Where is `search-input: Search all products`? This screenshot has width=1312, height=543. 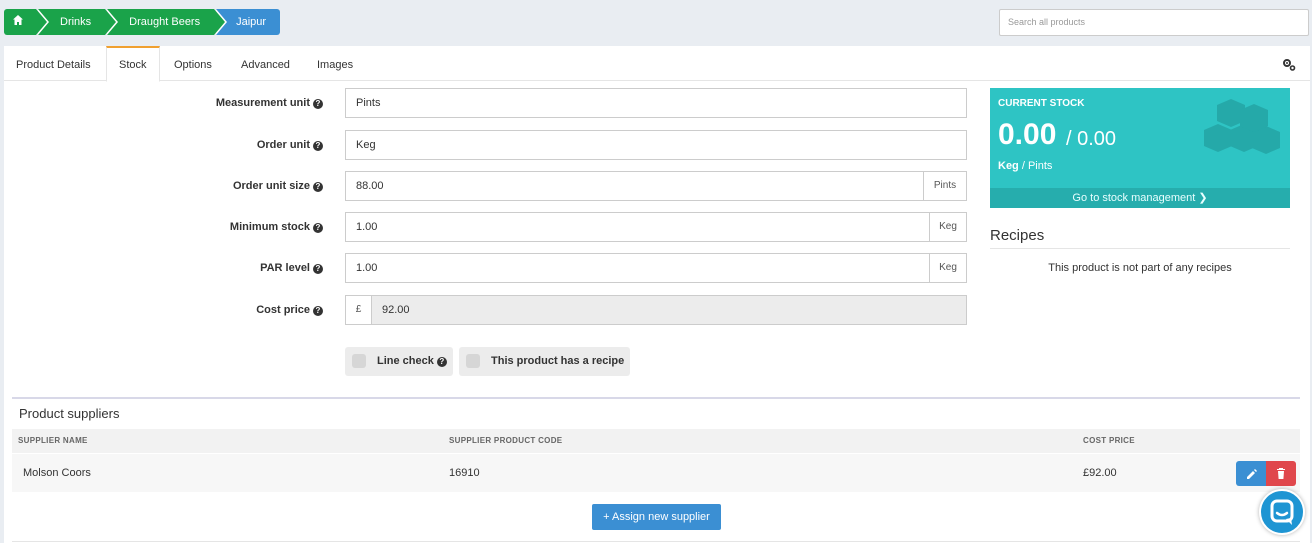 search-input: Search all products is located at coordinates (1154, 22).